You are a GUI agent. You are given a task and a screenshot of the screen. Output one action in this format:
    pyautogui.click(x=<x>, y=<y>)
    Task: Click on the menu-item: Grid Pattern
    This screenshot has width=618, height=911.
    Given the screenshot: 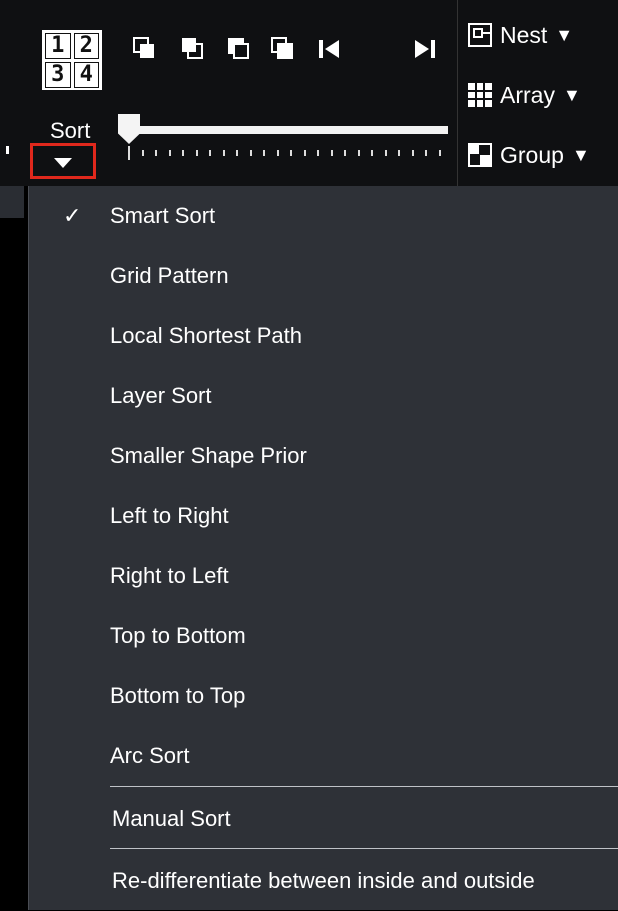 What is the action you would take?
    pyautogui.click(x=323, y=276)
    